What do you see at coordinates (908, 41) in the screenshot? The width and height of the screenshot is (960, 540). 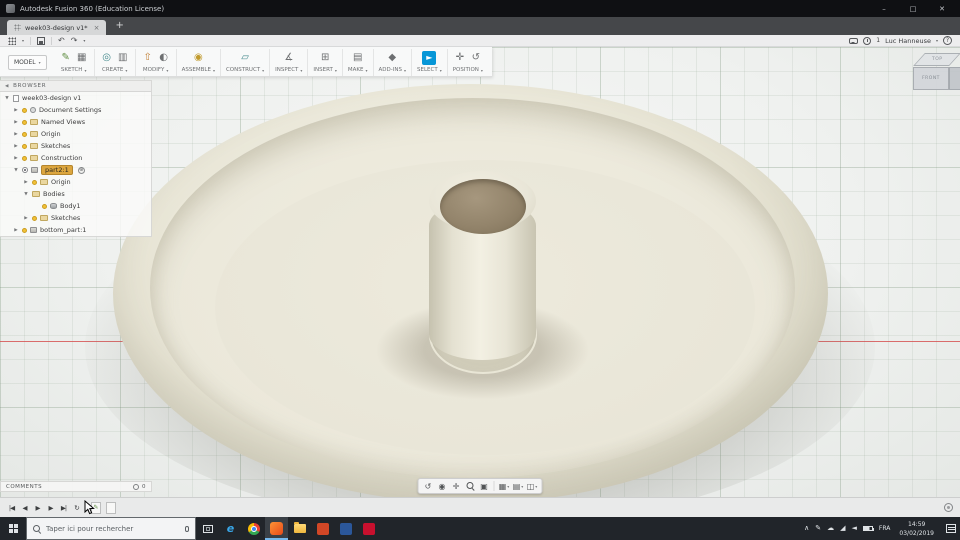 I see `user-name: Luc Hanneuse` at bounding box center [908, 41].